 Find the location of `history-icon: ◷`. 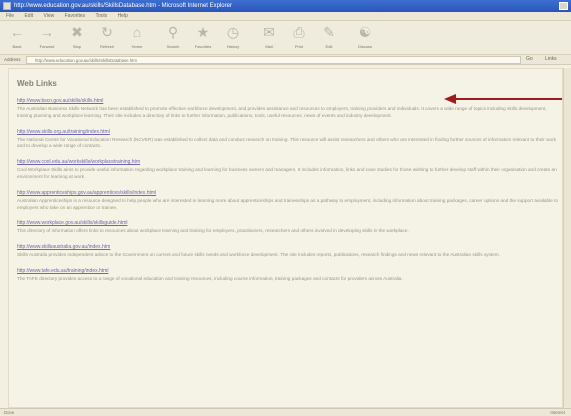

history-icon: ◷ is located at coordinates (233, 32).